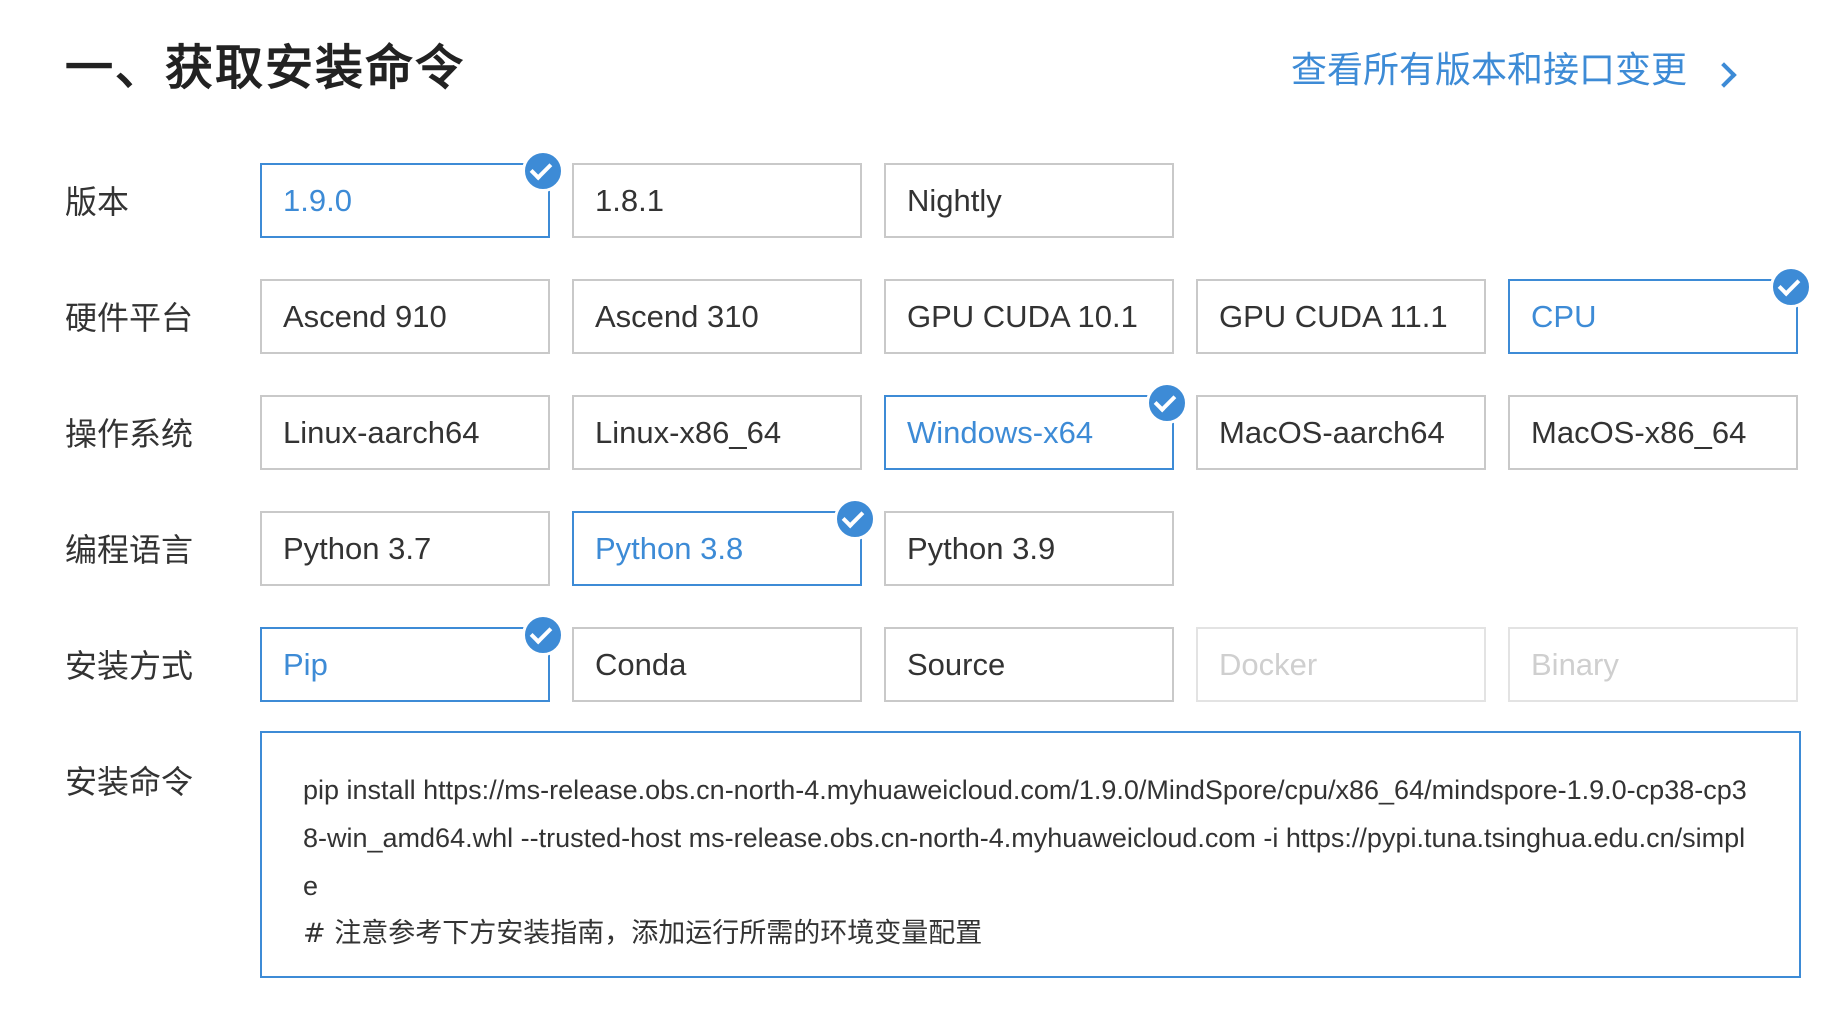  Describe the element at coordinates (129, 550) in the screenshot. I see `row-label-language: 编程语言` at that location.